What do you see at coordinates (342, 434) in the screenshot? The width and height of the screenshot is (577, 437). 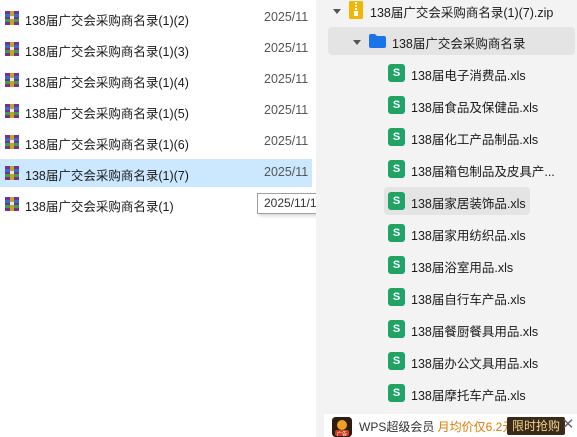 I see `ad-badge-text: 广告` at bounding box center [342, 434].